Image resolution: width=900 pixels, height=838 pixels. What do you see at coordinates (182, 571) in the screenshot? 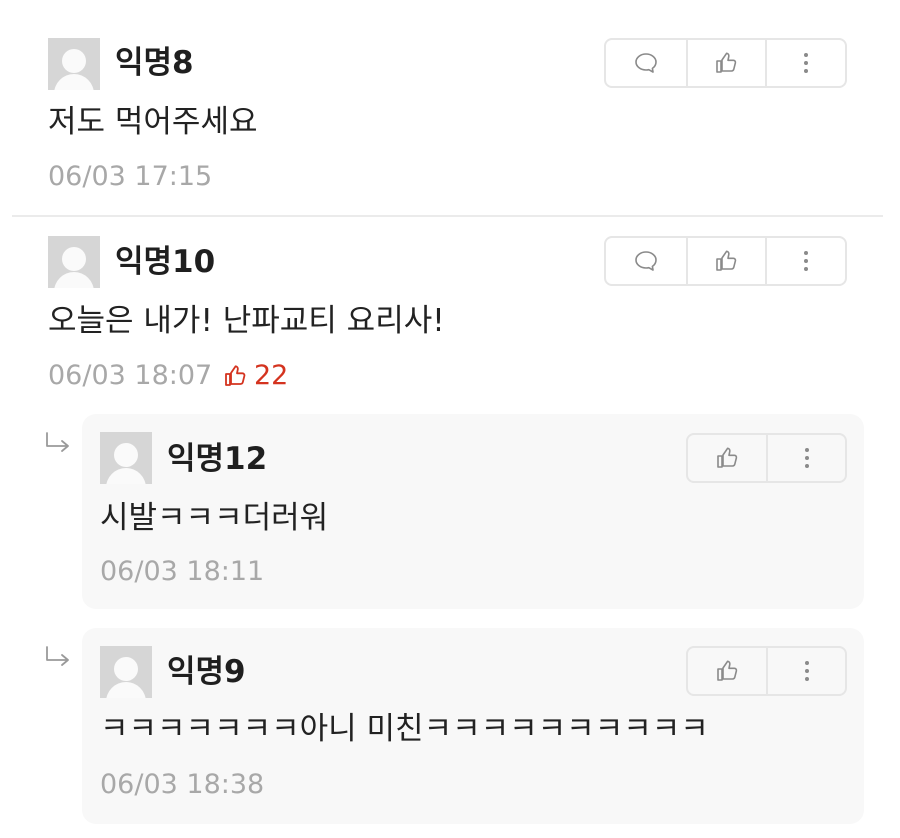
I see `reply-time: 06/03 18:11` at bounding box center [182, 571].